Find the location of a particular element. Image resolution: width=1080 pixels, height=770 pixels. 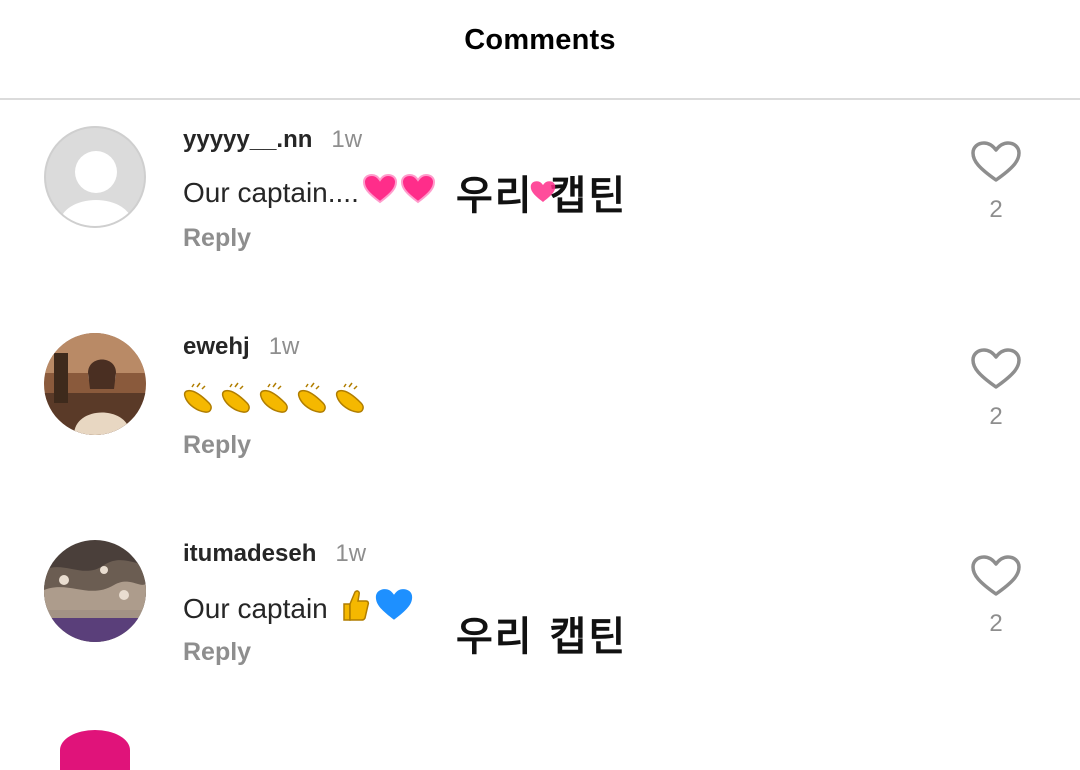

page-title: Comments is located at coordinates (540, 39).